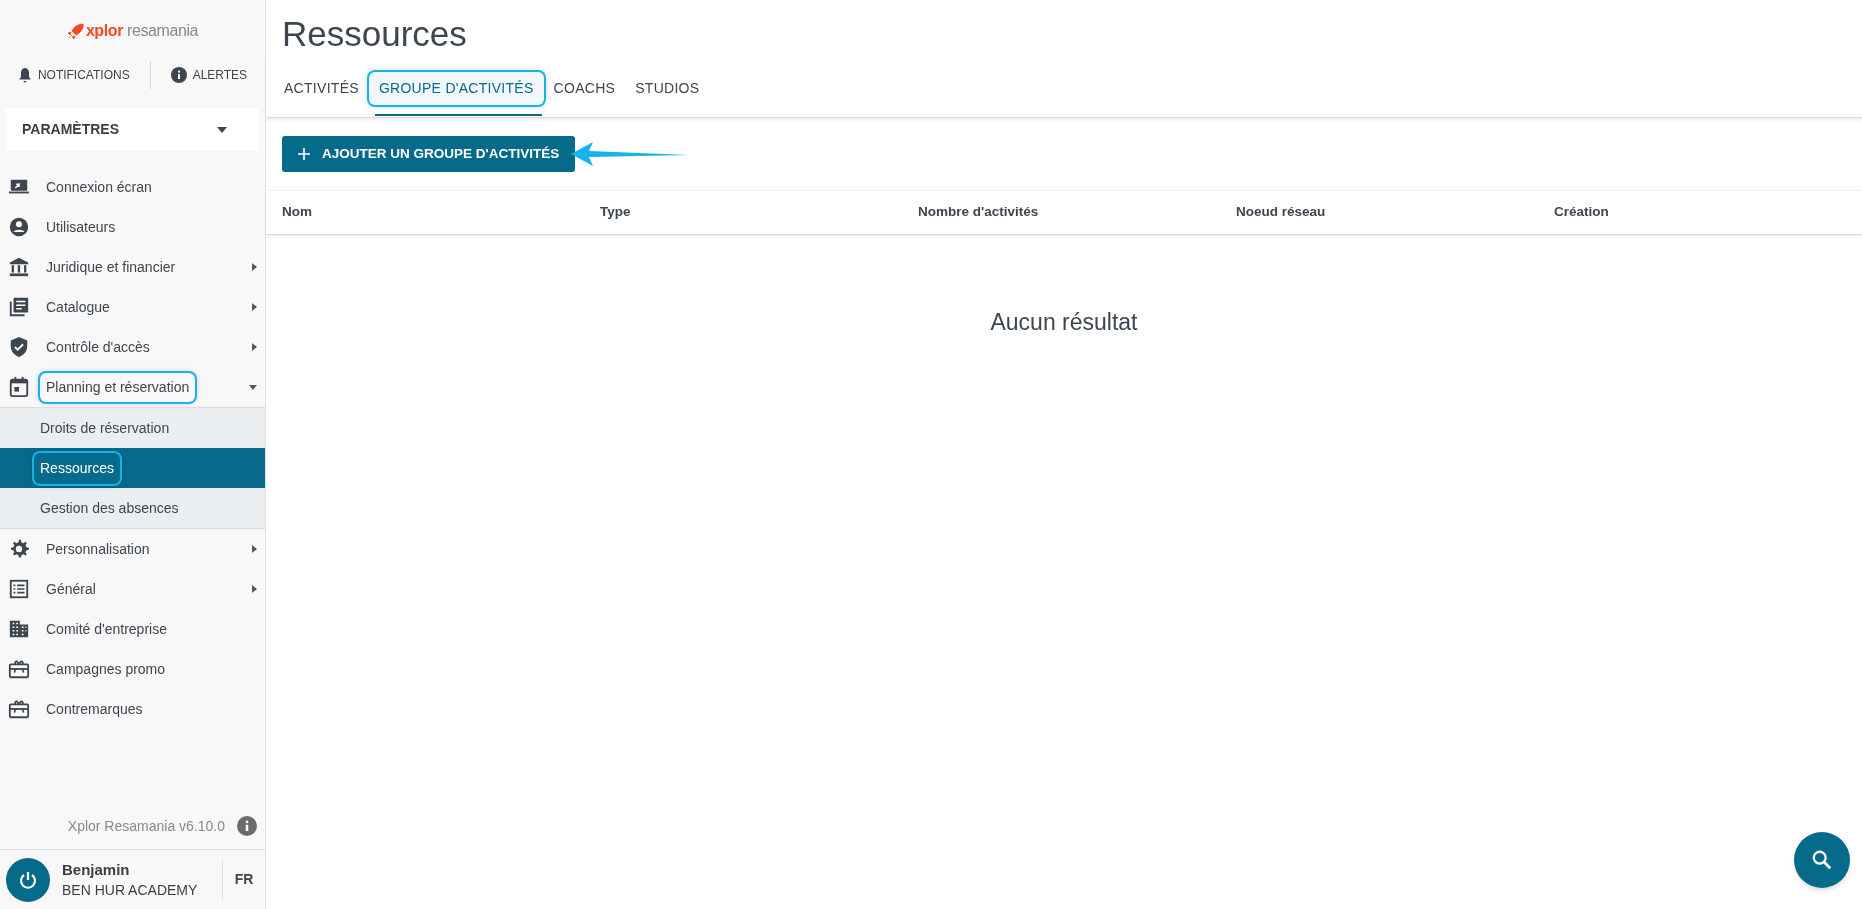  Describe the element at coordinates (304, 154) in the screenshot. I see `plus-icon` at that location.